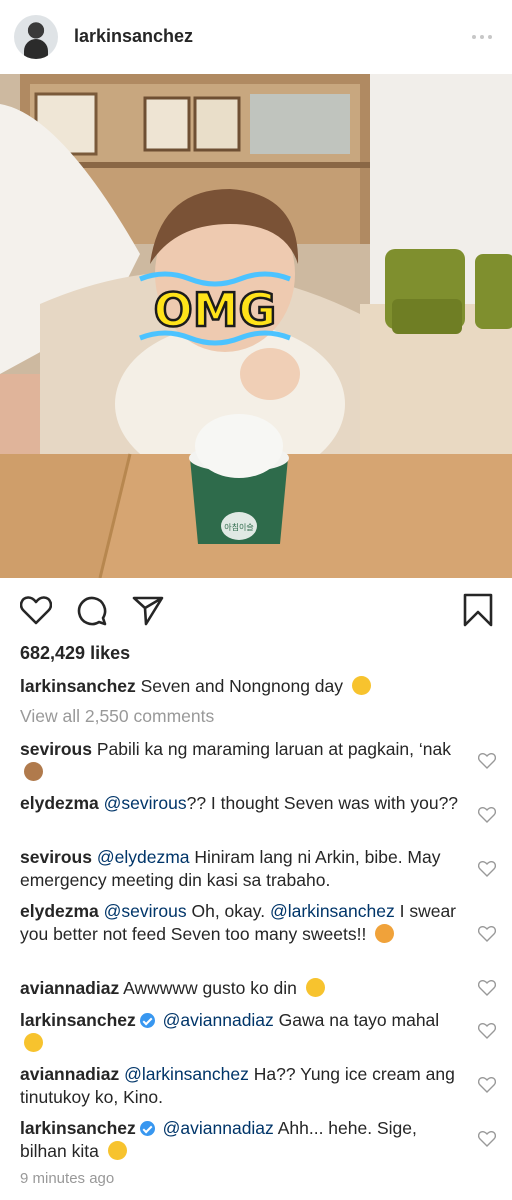  Describe the element at coordinates (238, 527) in the screenshot. I see `cup-label: 아침이슬` at that location.